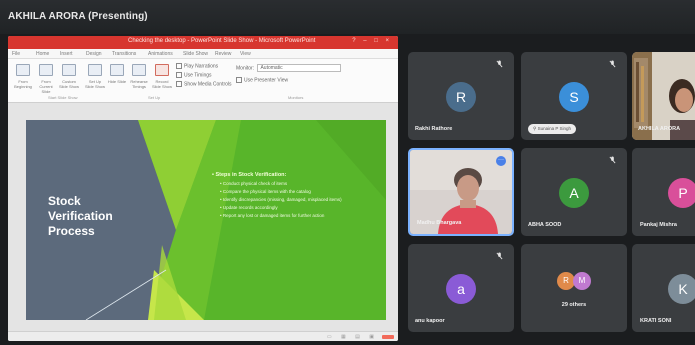 This screenshot has width=695, height=345. What do you see at coordinates (439, 223) in the screenshot?
I see `participant-name: Madhu Bhargava` at bounding box center [439, 223].